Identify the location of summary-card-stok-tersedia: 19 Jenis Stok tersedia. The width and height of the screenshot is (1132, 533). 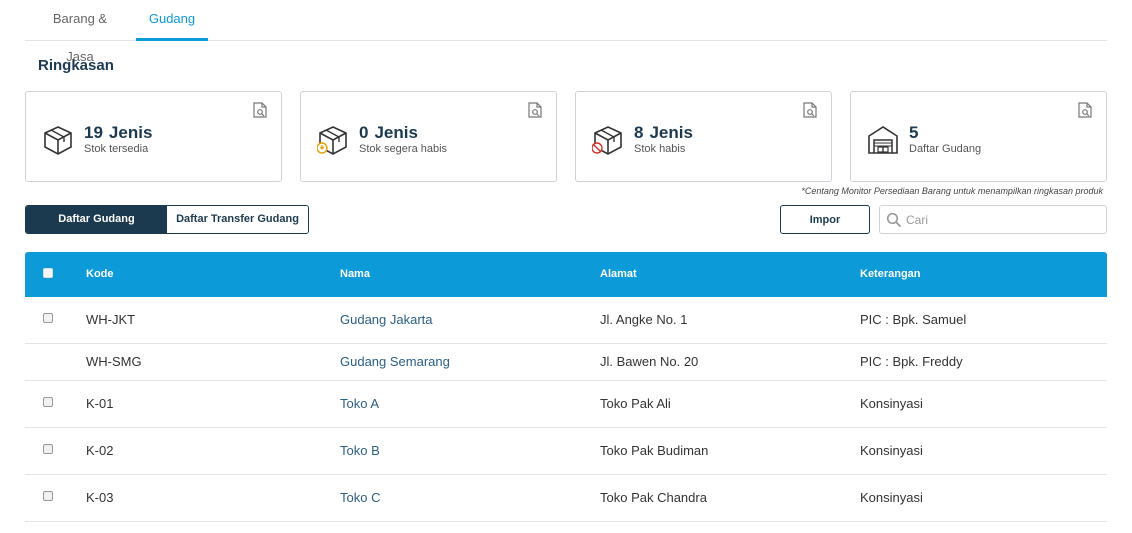
(153, 136).